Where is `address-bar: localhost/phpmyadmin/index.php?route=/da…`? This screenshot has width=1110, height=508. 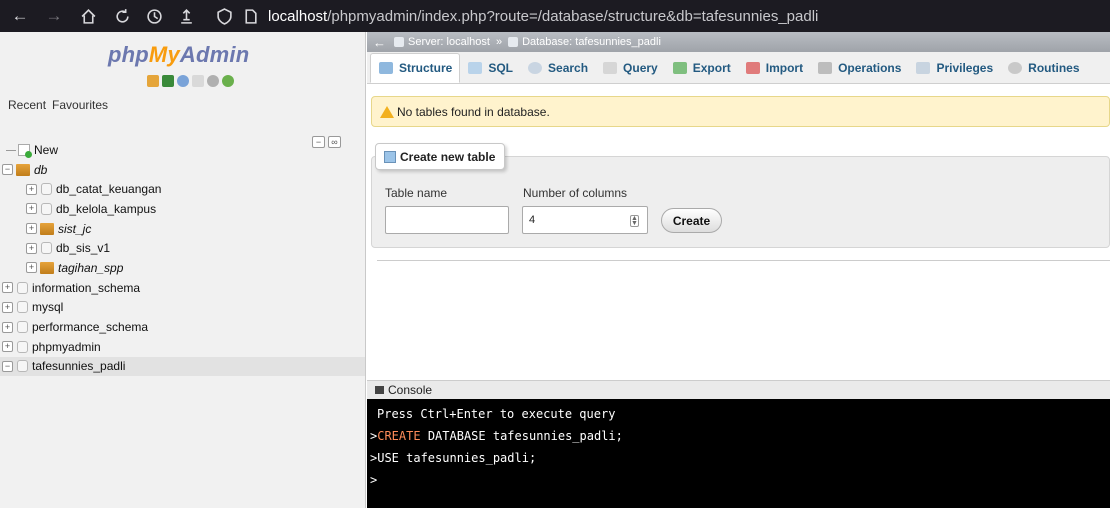 address-bar: localhost/phpmyadmin/index.php?route=/da… is located at coordinates (543, 16).